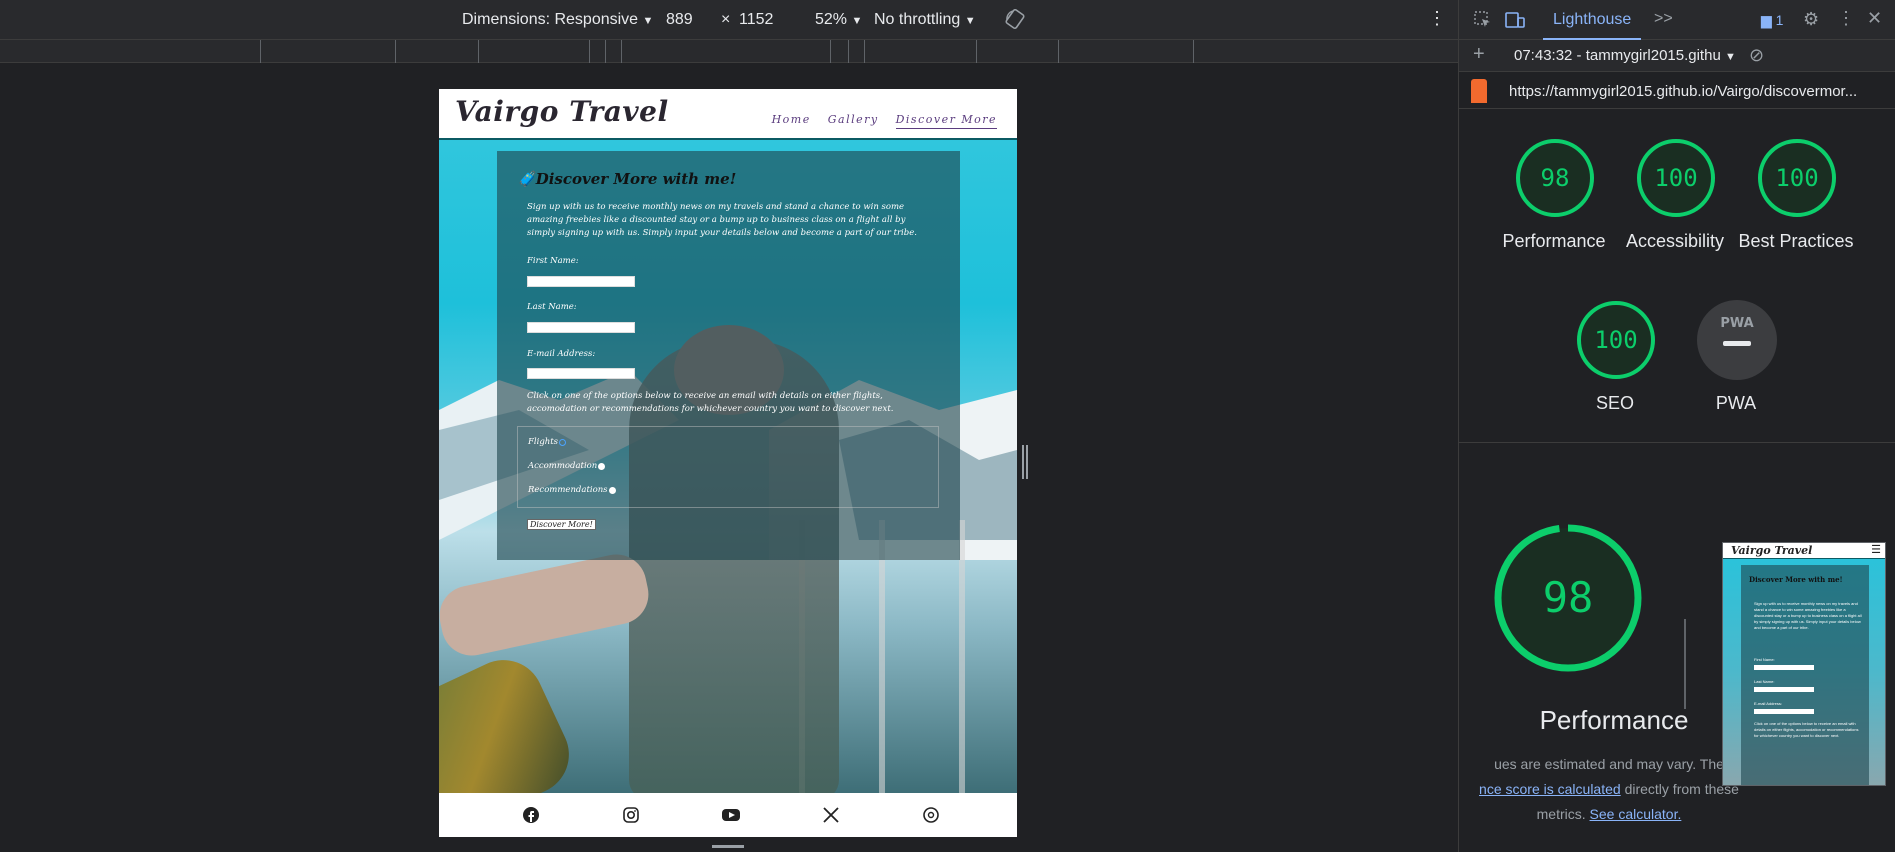 Image resolution: width=1895 pixels, height=852 pixels. I want to click on throttling-label: No throttling, so click(917, 19).